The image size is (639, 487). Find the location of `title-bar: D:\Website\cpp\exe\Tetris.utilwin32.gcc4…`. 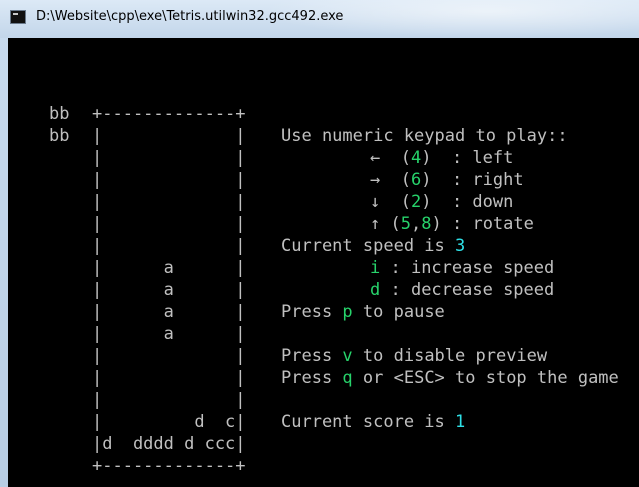

title-bar: D:\Website\cpp\exe\Tetris.utilwin32.gcc4… is located at coordinates (319, 19).